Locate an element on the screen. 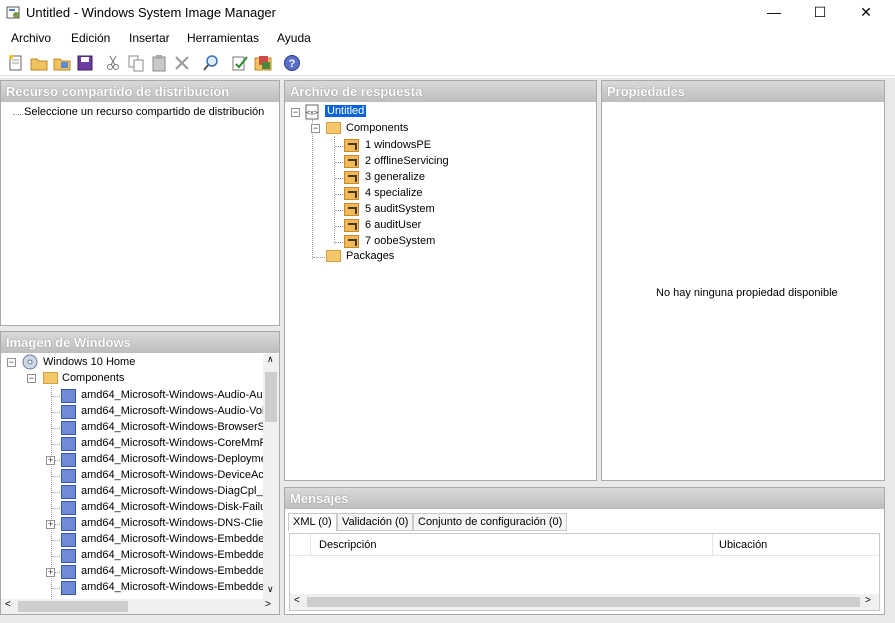 The height and width of the screenshot is (623, 895). configuration-pass-row: 7 oobeSystem is located at coordinates (435, 242).